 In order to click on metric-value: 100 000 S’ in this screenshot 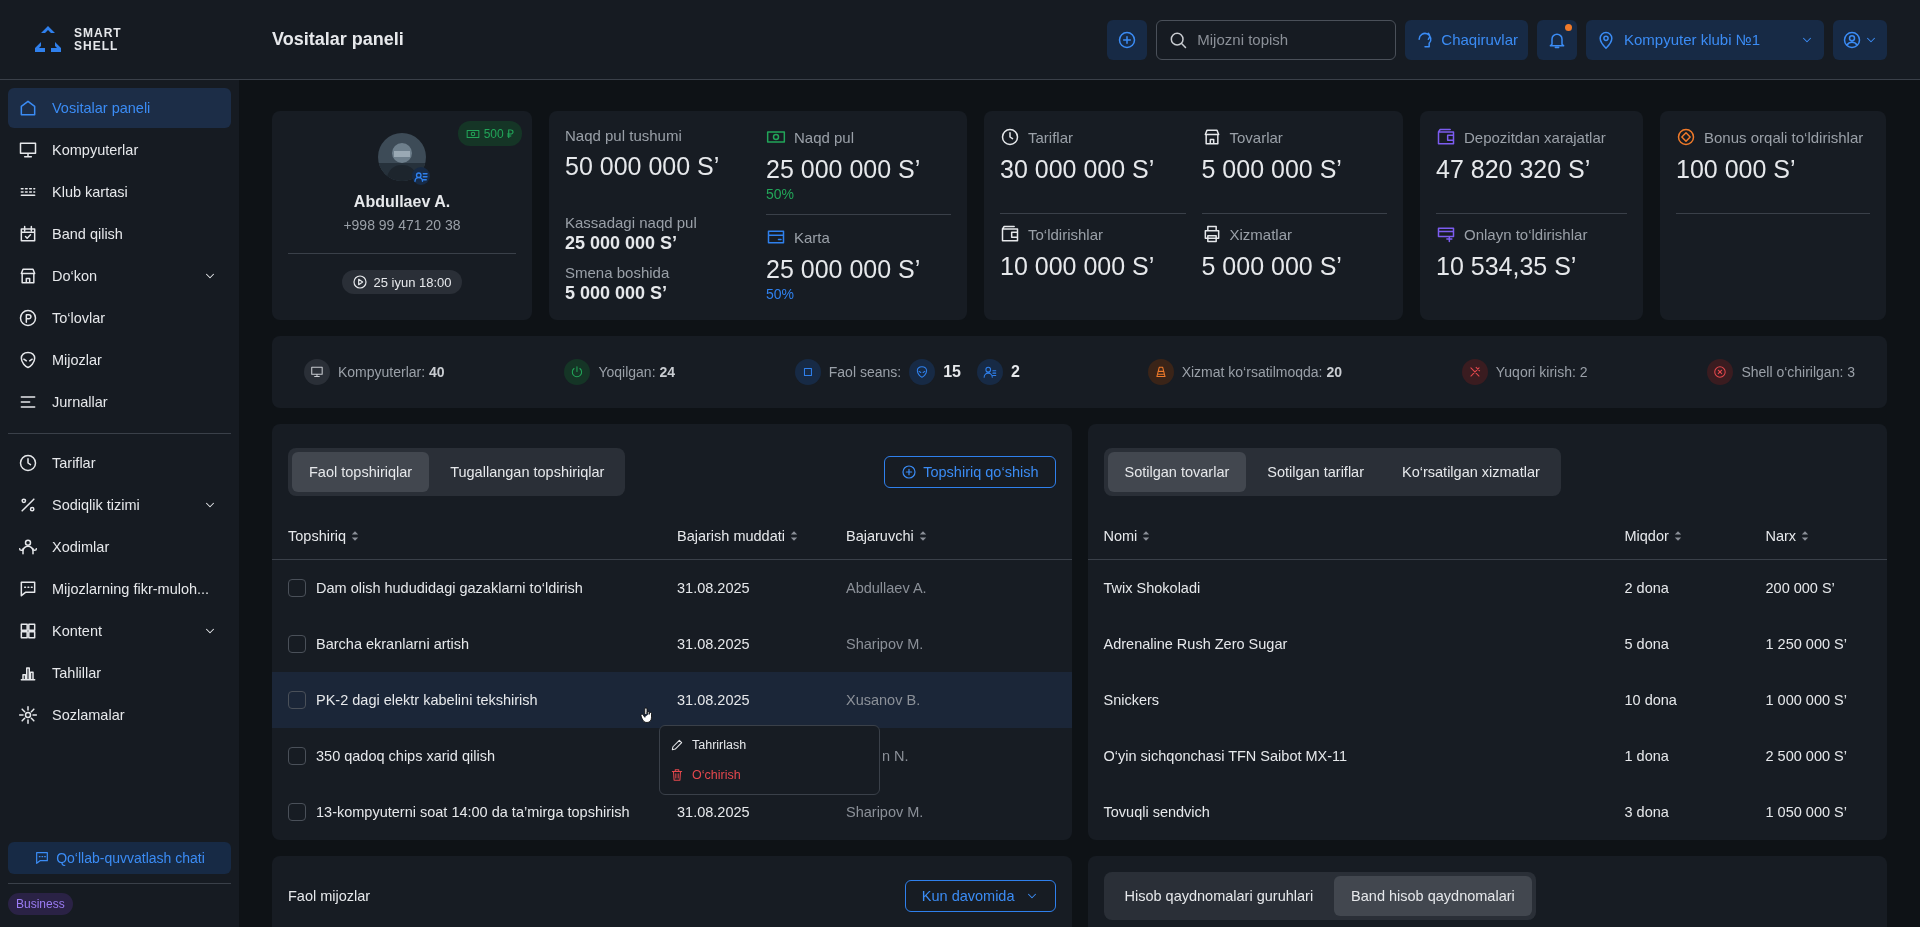, I will do `click(1736, 169)`.